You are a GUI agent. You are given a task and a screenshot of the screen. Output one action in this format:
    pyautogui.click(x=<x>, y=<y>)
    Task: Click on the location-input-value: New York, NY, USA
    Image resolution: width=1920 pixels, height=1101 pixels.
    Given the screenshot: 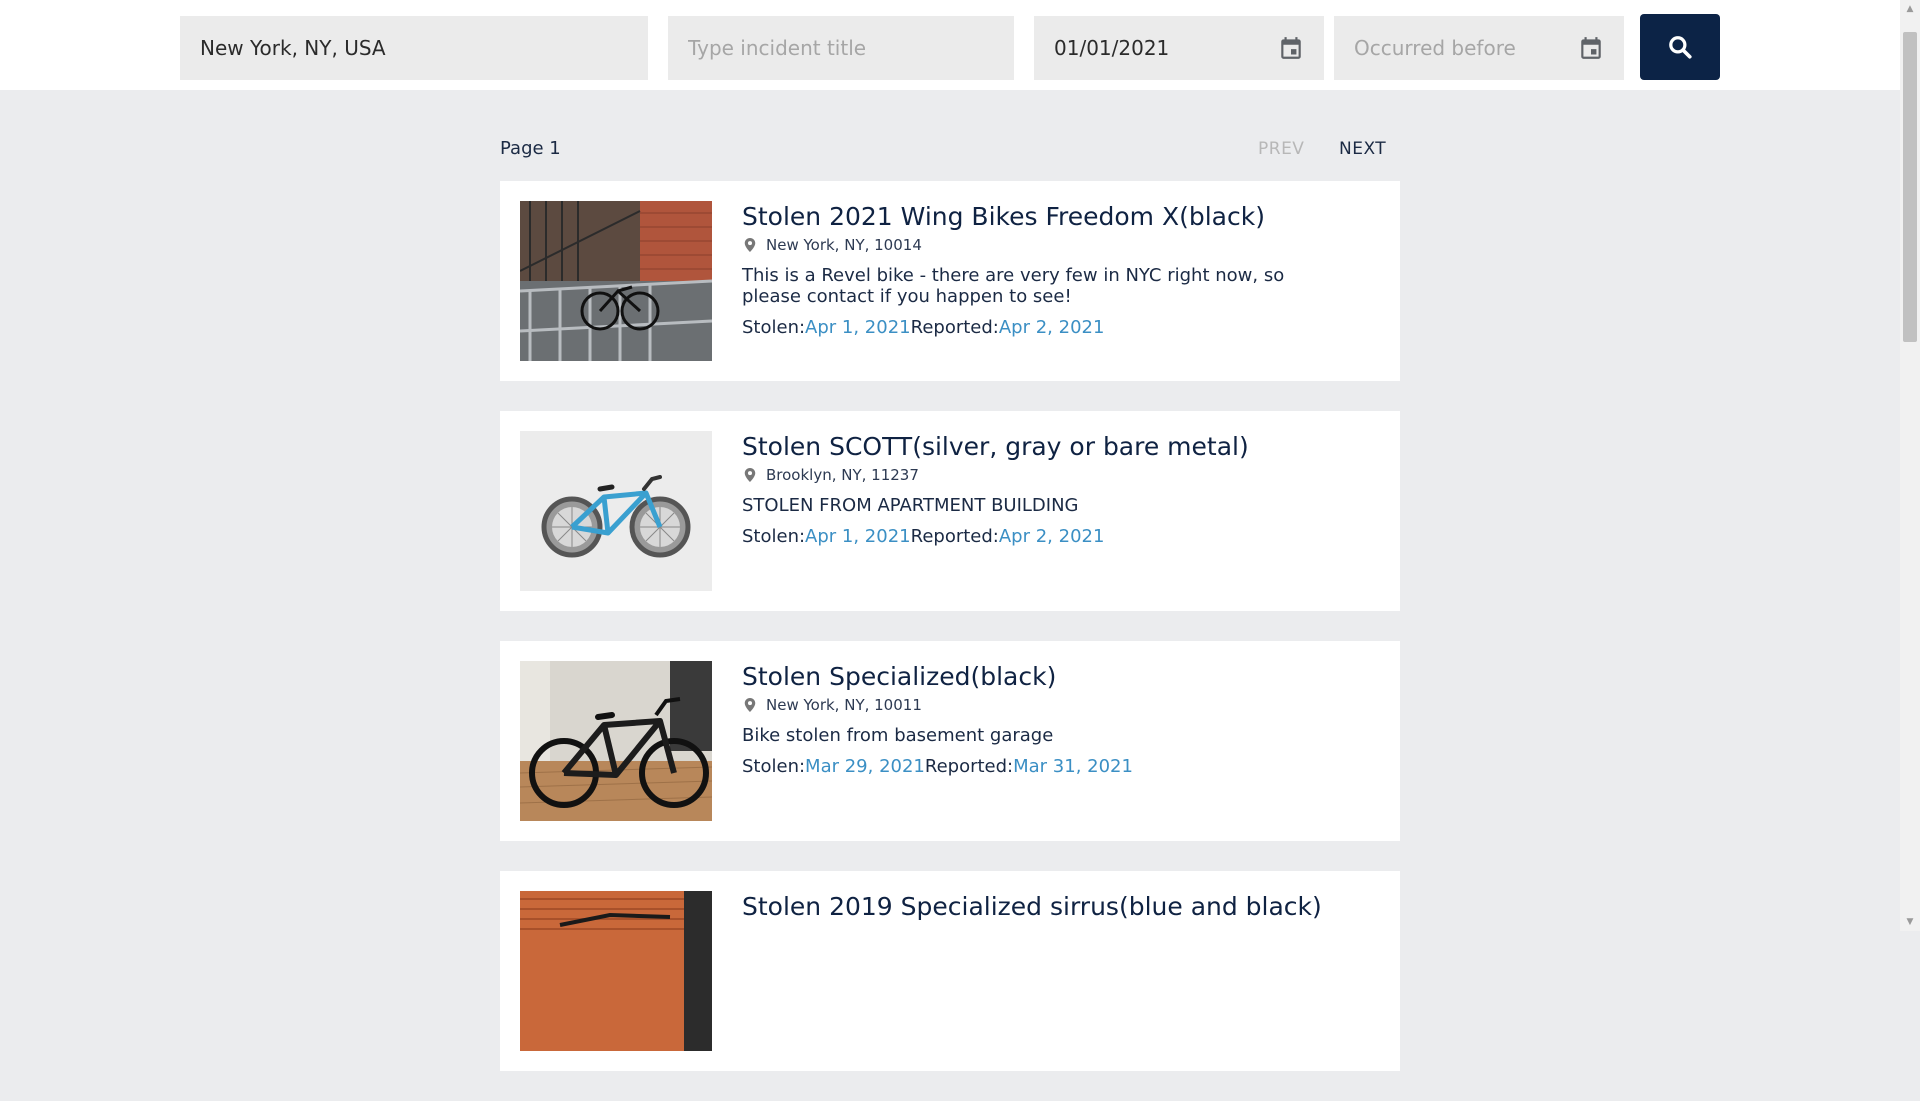 What is the action you would take?
    pyautogui.click(x=293, y=48)
    